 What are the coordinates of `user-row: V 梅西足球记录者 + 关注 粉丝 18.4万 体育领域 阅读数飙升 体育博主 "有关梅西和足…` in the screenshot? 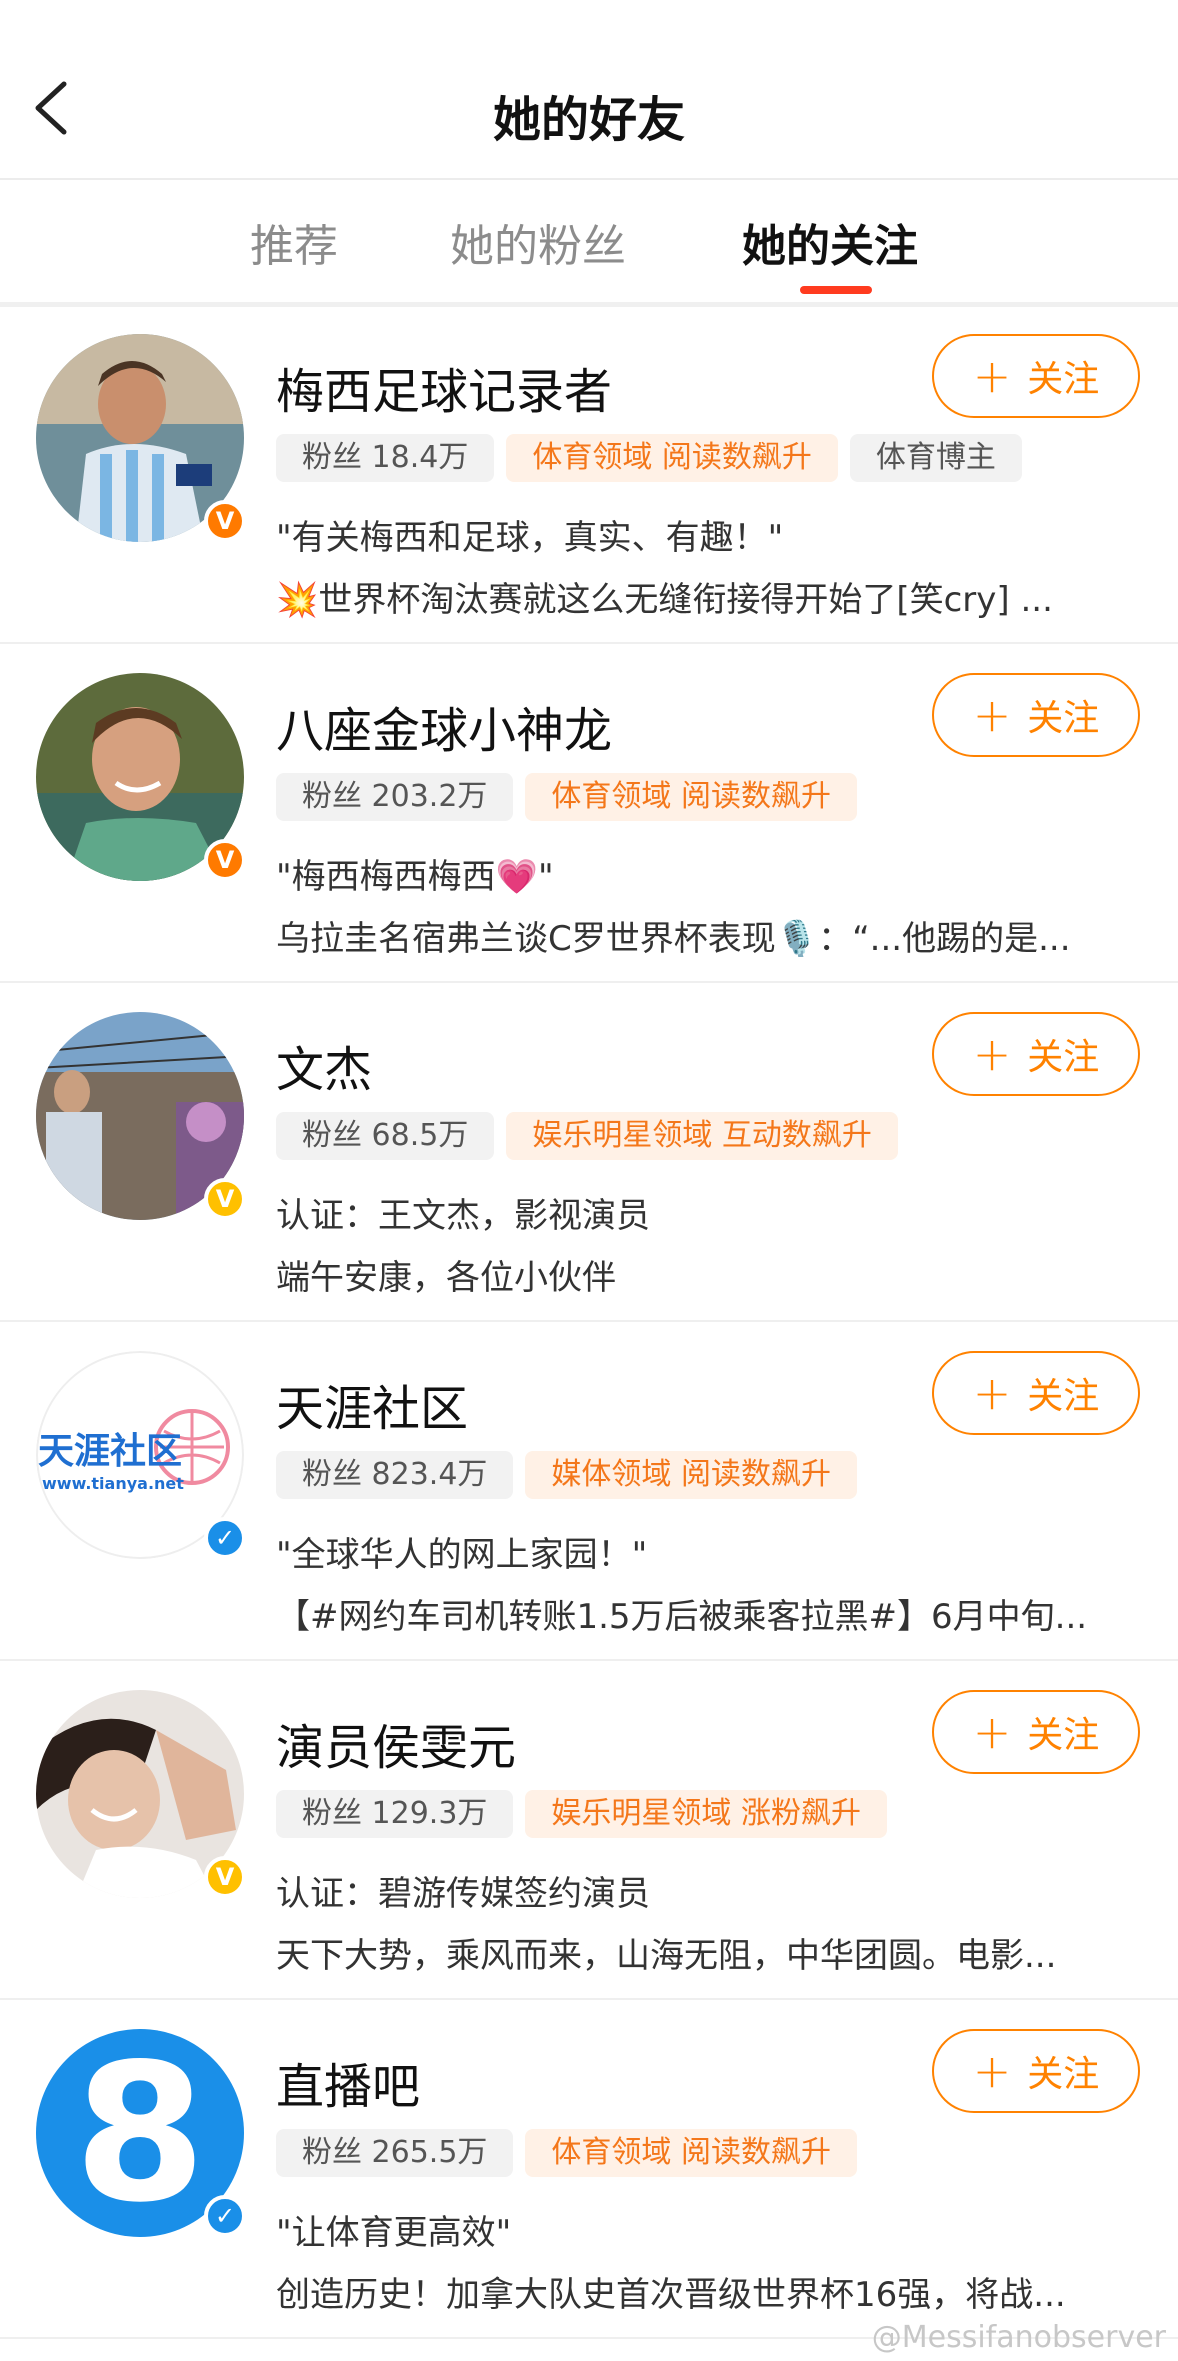 It's located at (589, 474).